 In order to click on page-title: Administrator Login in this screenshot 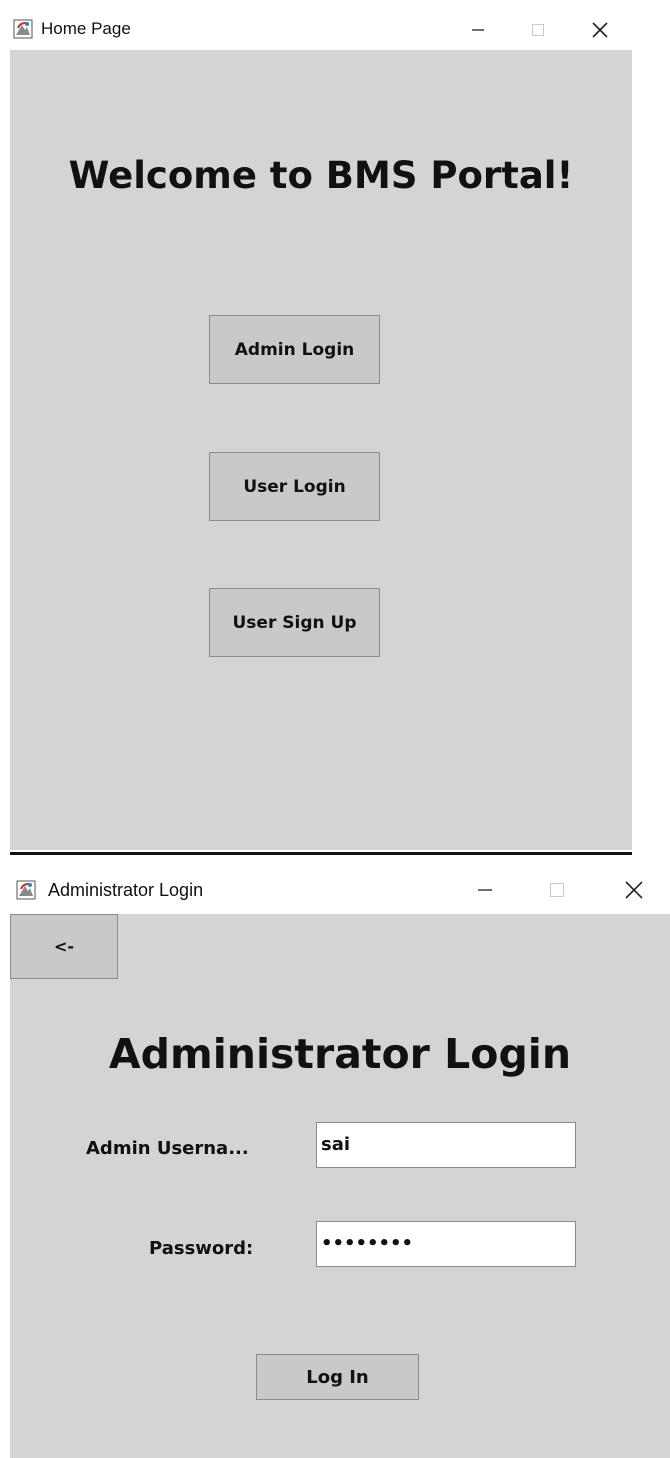, I will do `click(340, 1054)`.